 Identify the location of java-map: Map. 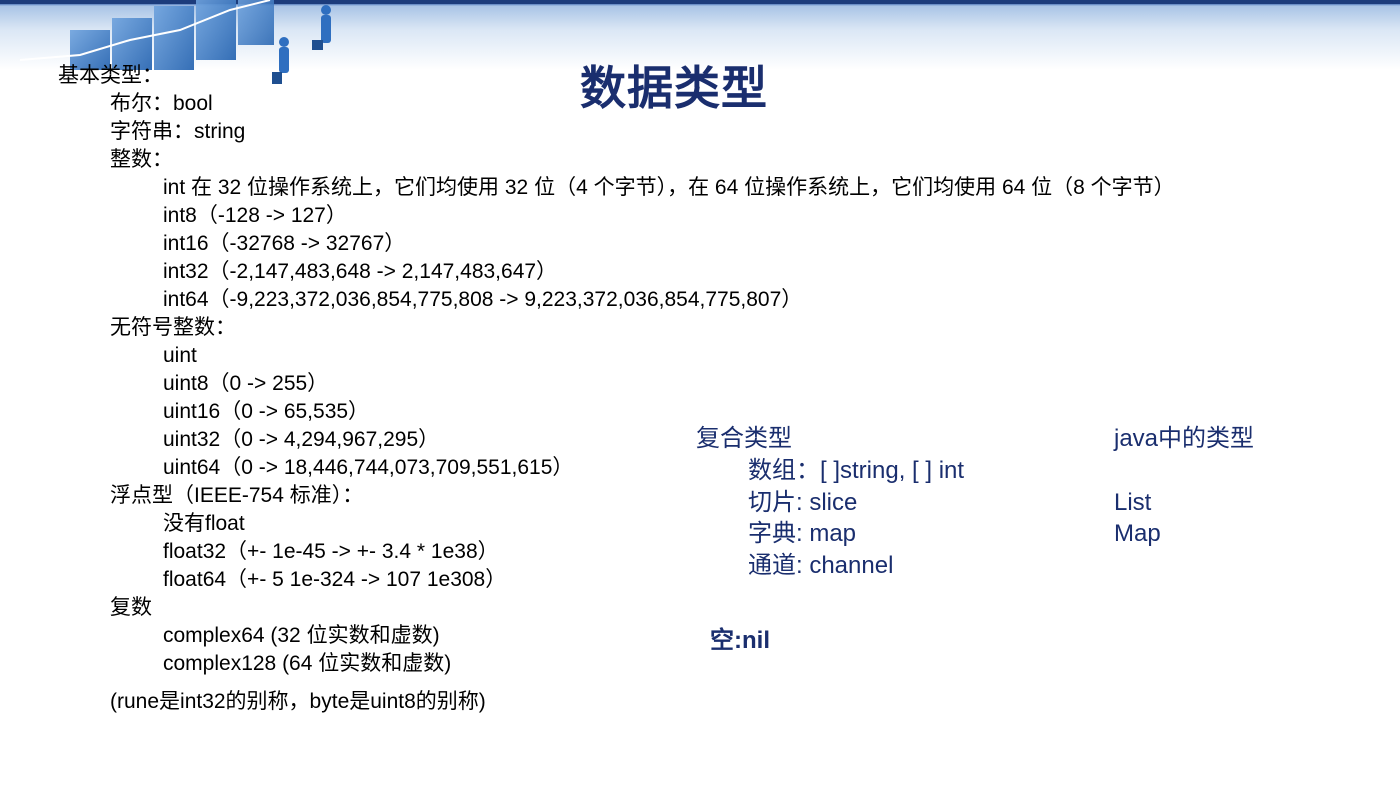
(1137, 533).